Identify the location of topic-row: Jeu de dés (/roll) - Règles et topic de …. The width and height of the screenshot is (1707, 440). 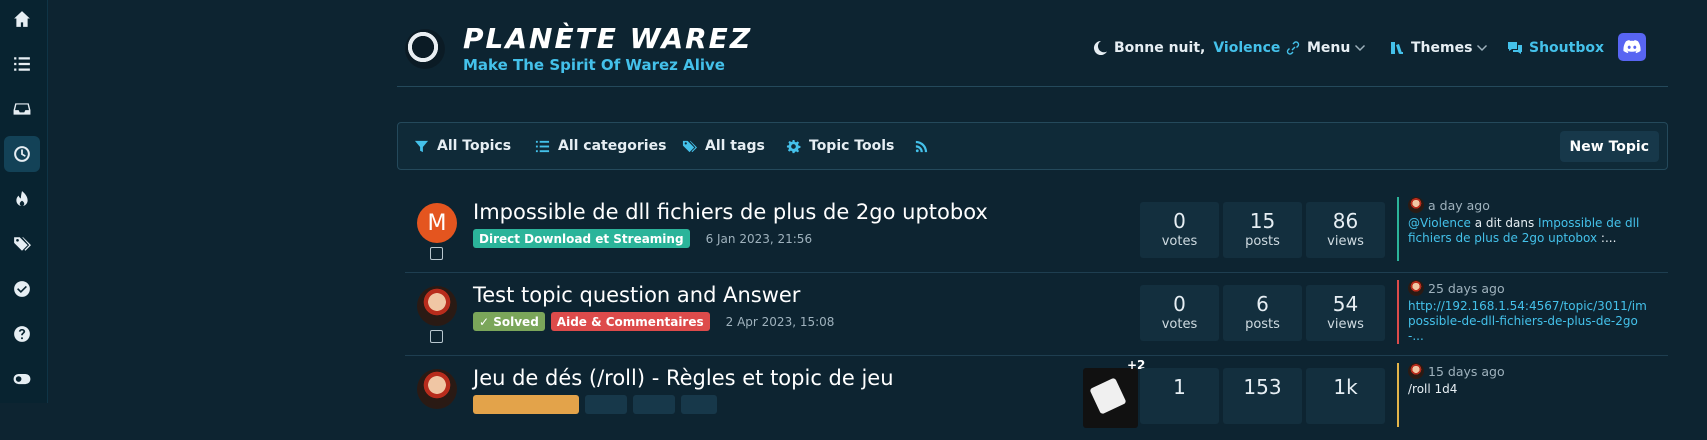
(1036, 399).